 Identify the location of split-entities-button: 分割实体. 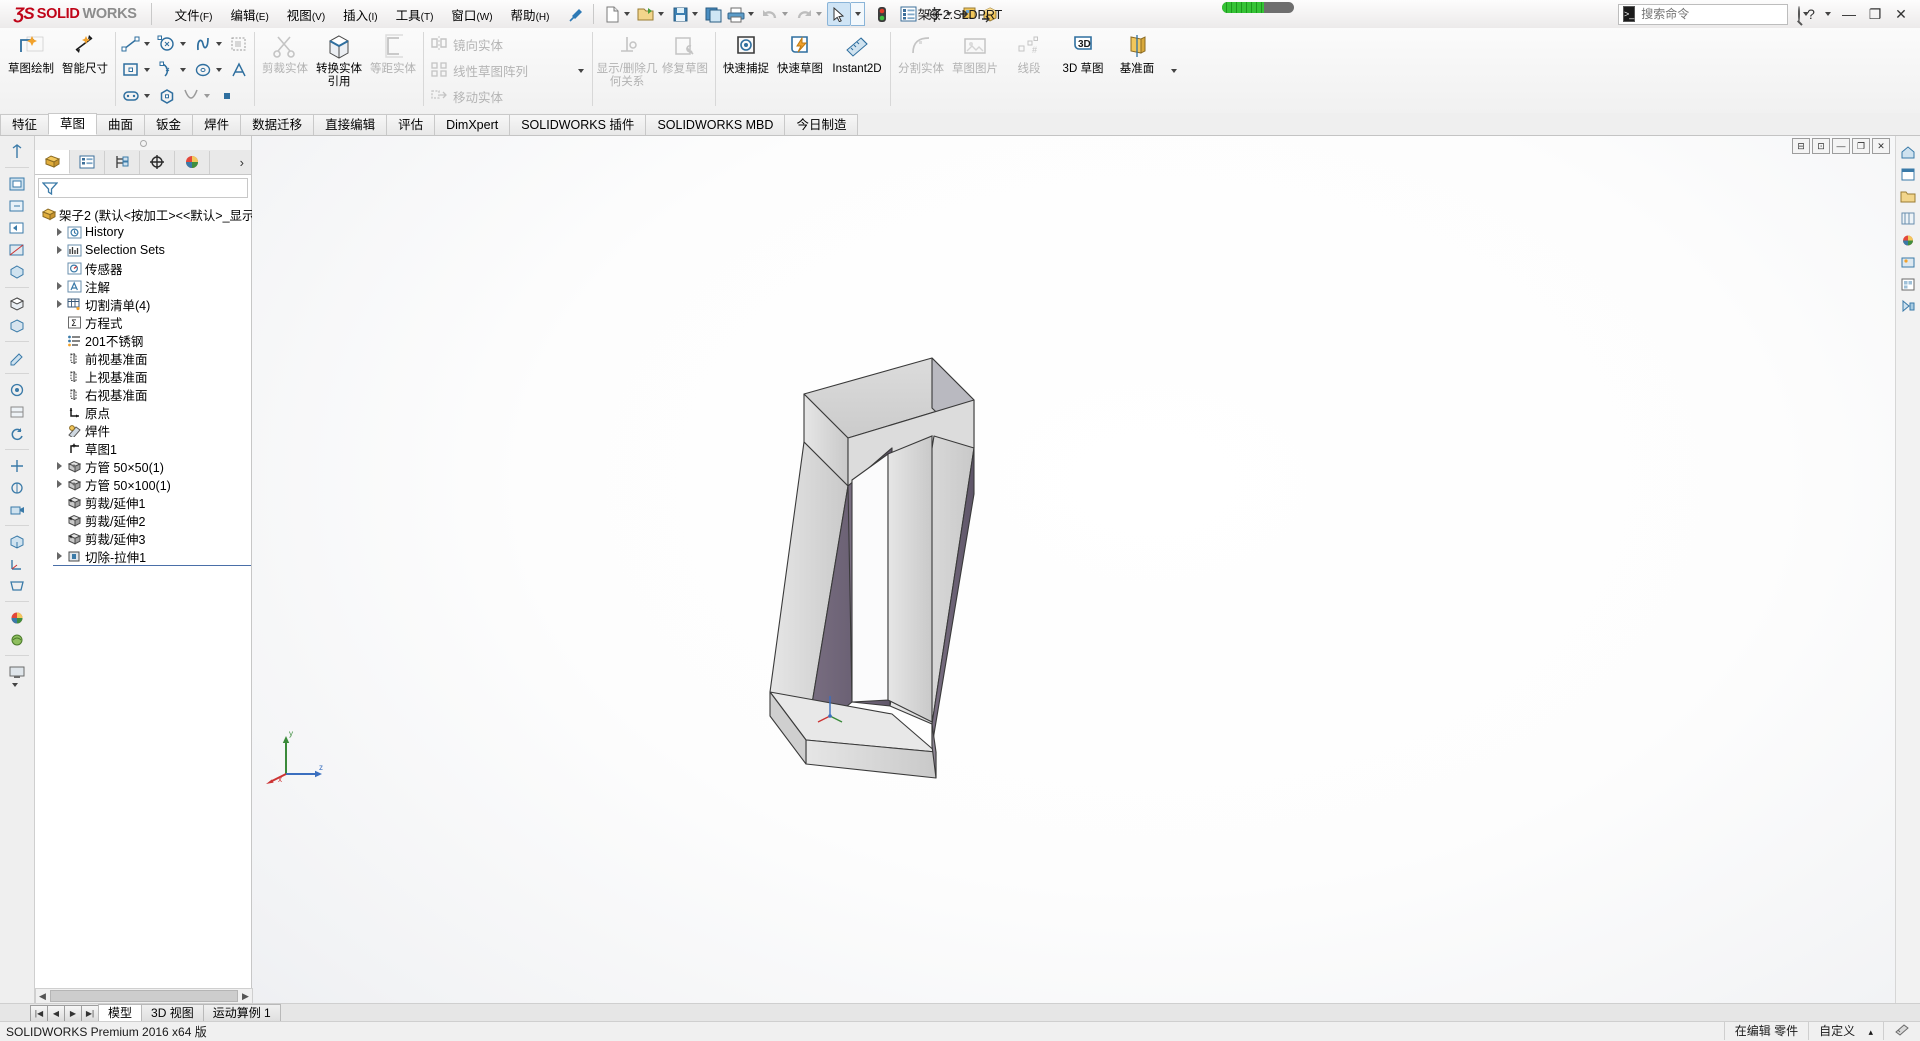
(921, 52).